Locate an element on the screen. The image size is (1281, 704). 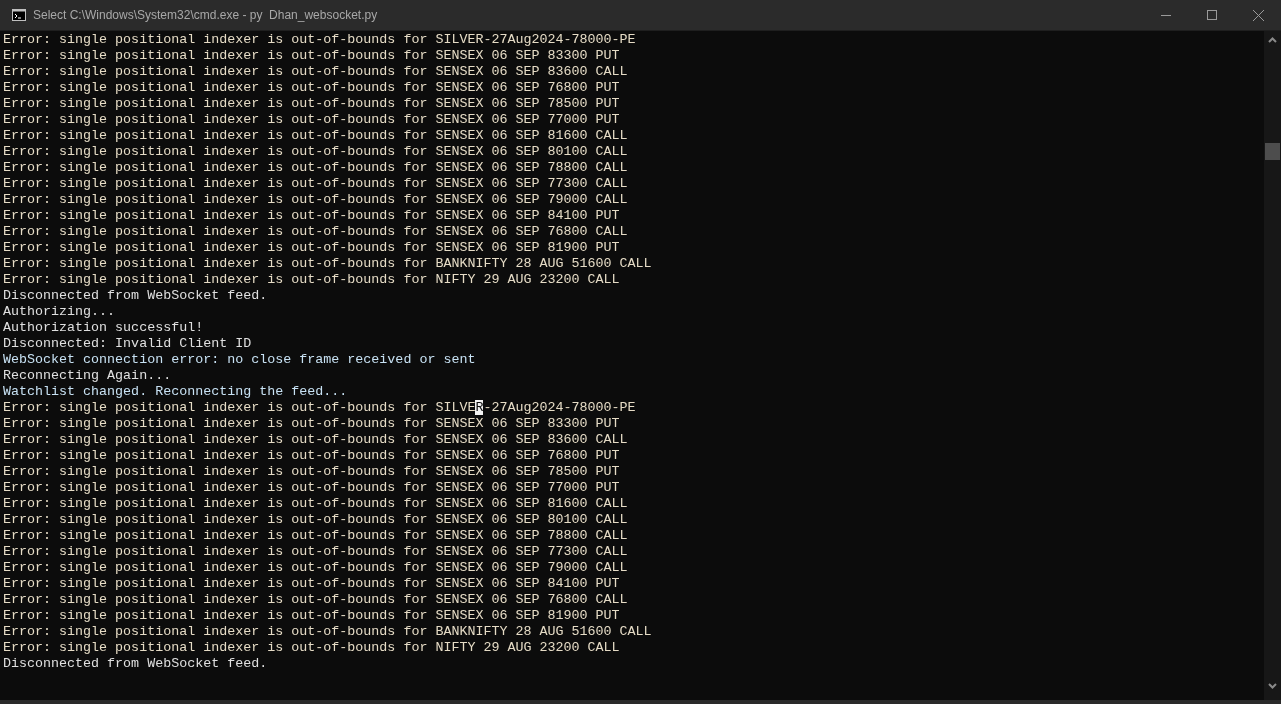
minimize-icon is located at coordinates (1166, 15).